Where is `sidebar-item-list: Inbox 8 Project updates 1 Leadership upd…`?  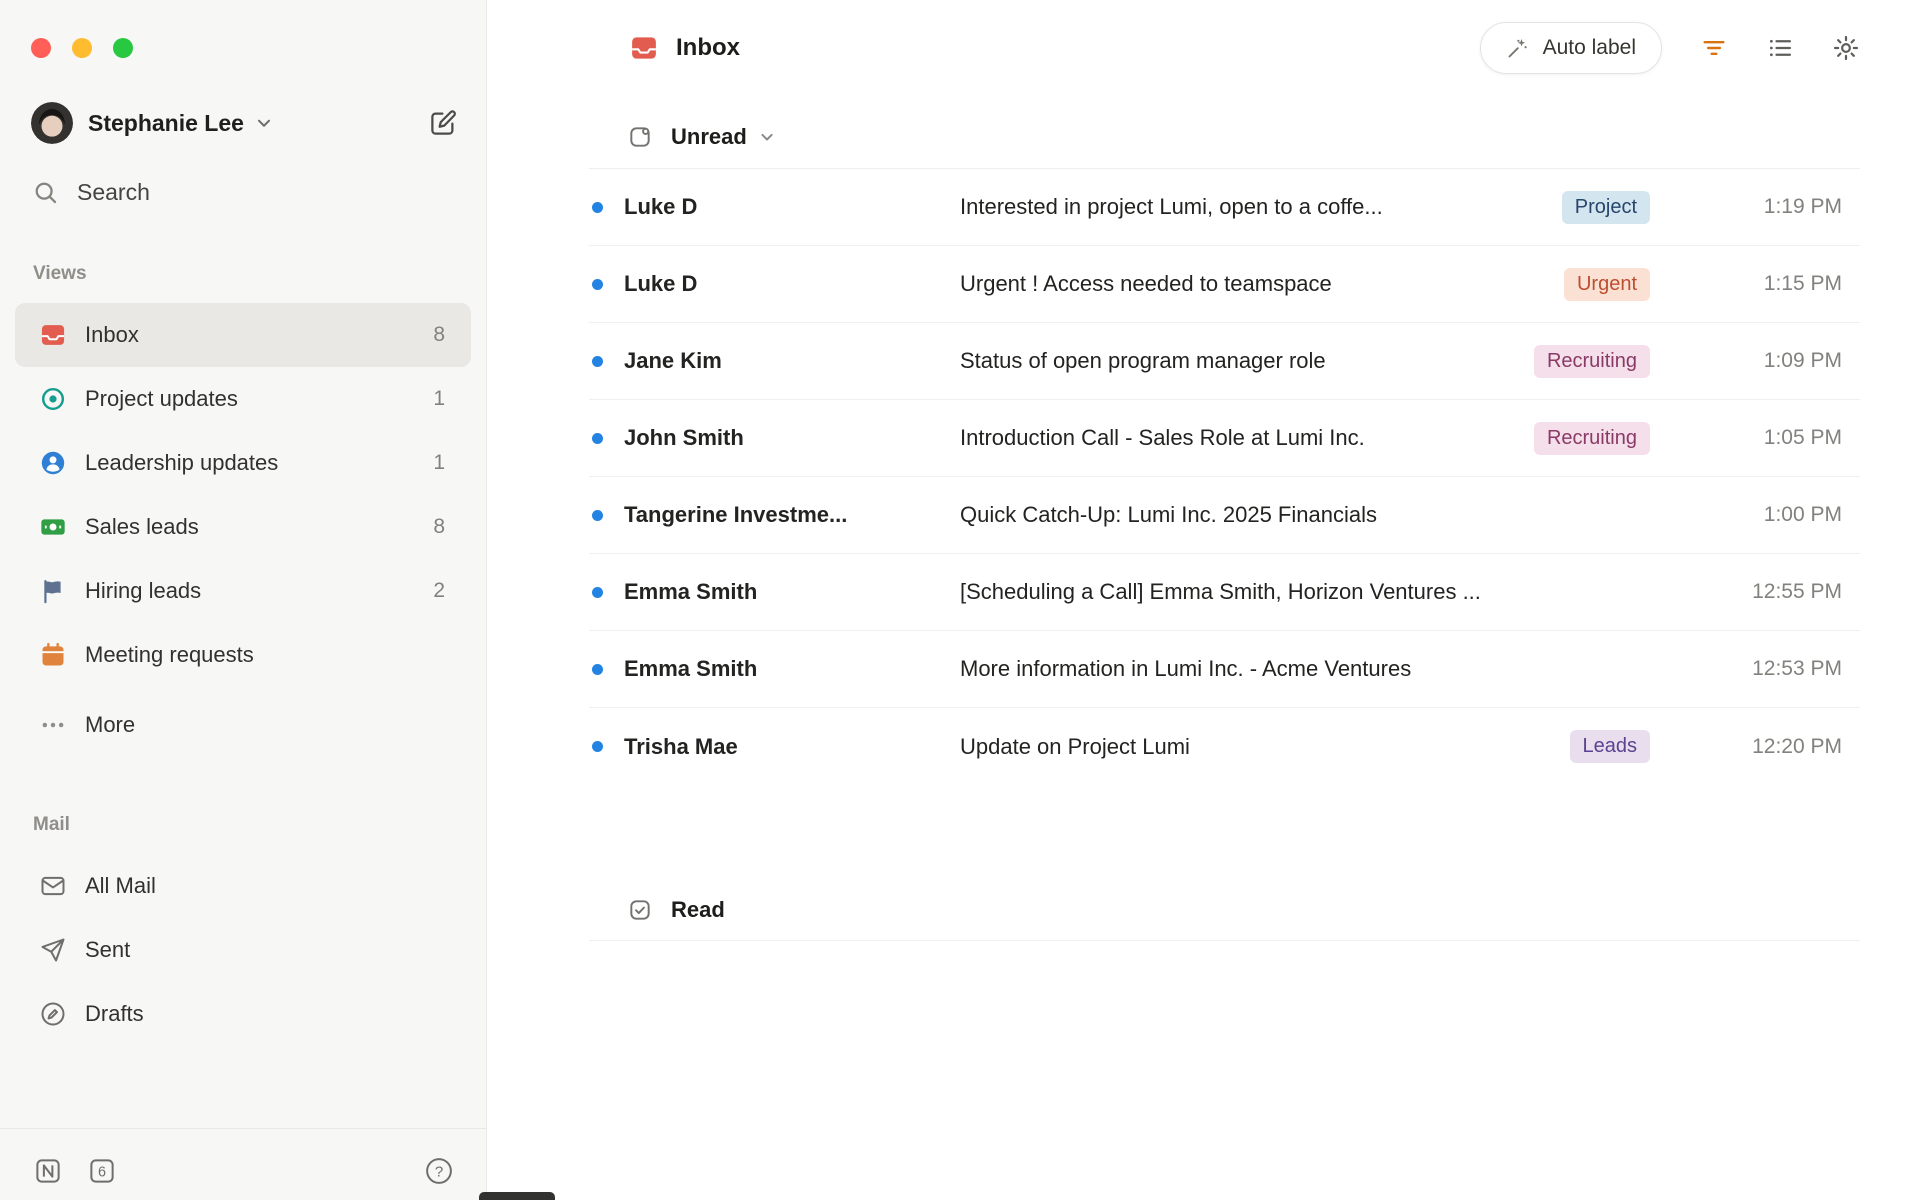
sidebar-item-list: Inbox 8 Project updates 1 Leadership upd… is located at coordinates (243, 530).